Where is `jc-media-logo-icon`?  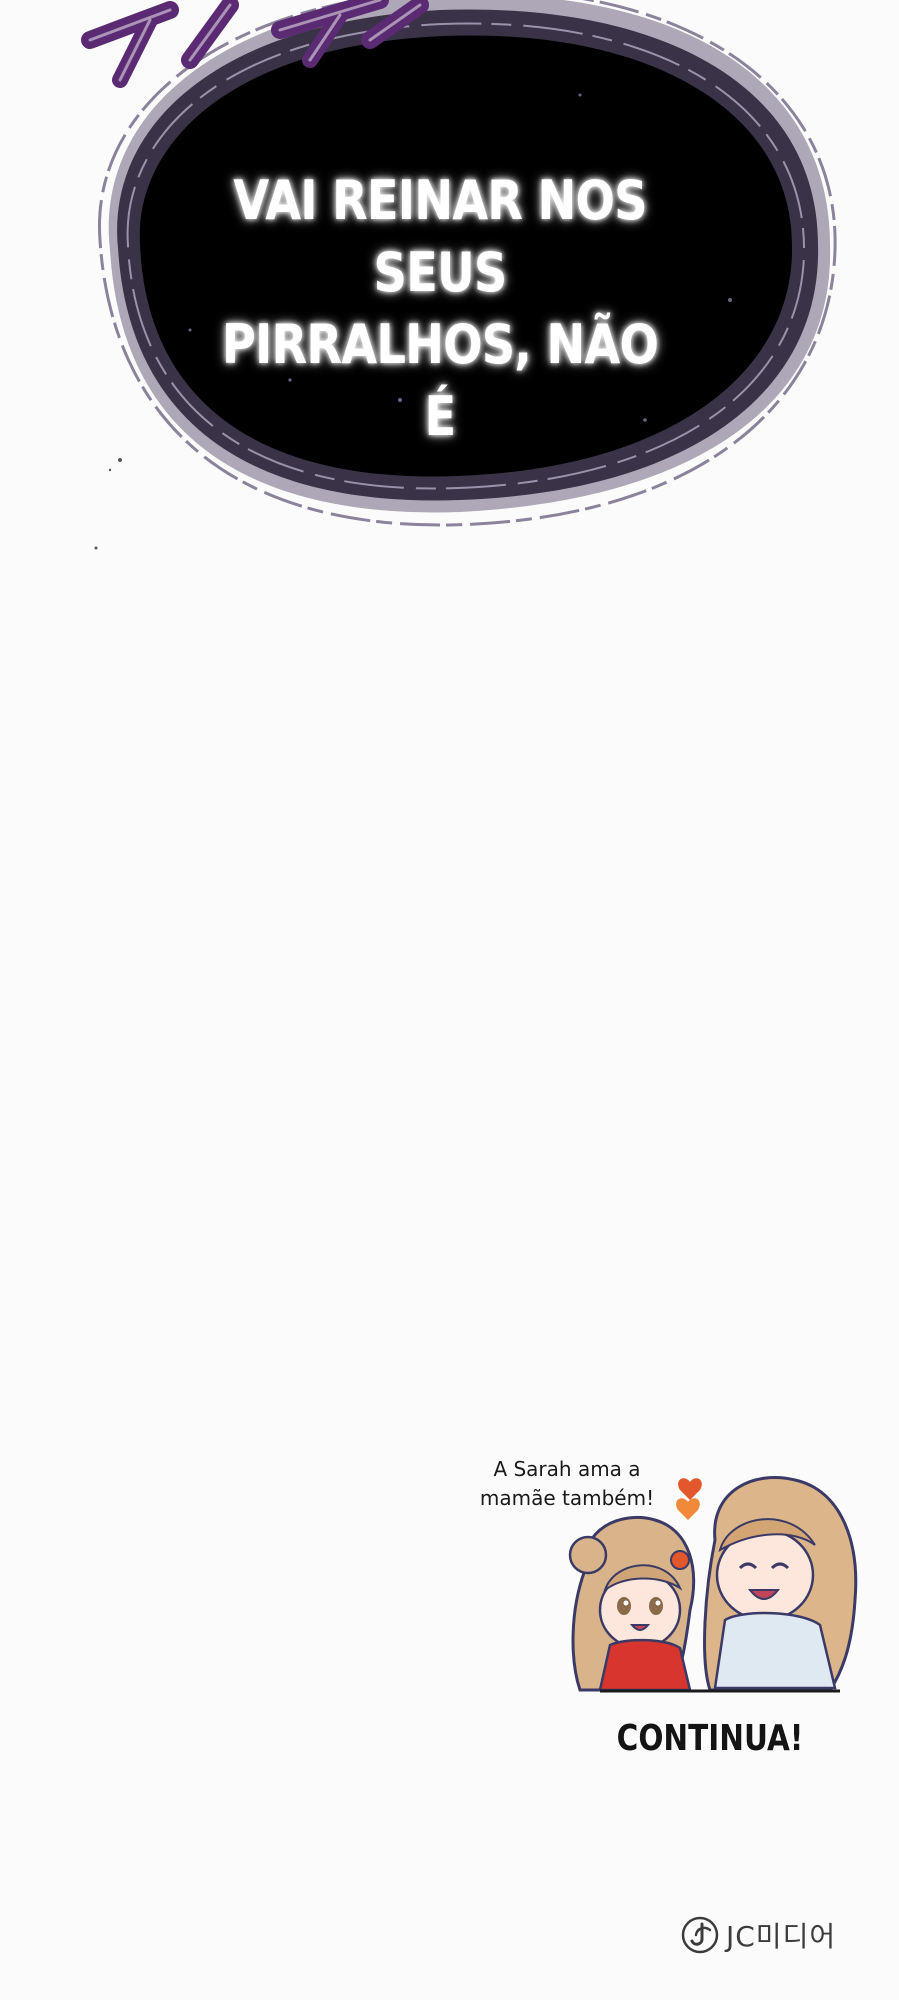
jc-media-logo-icon is located at coordinates (700, 1935).